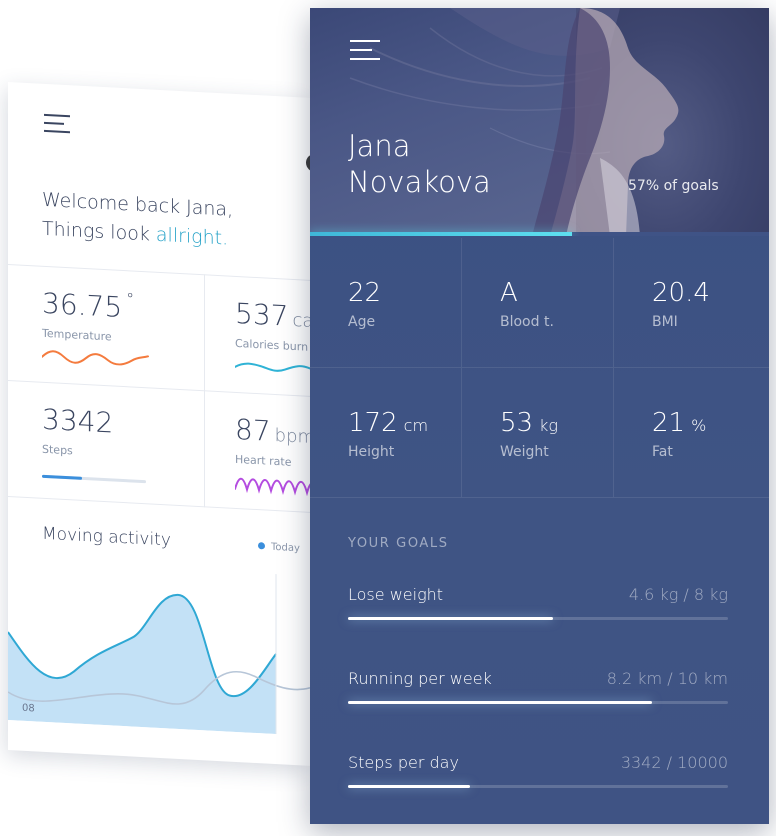  I want to click on profile-name: Jana Novakova, so click(419, 164).